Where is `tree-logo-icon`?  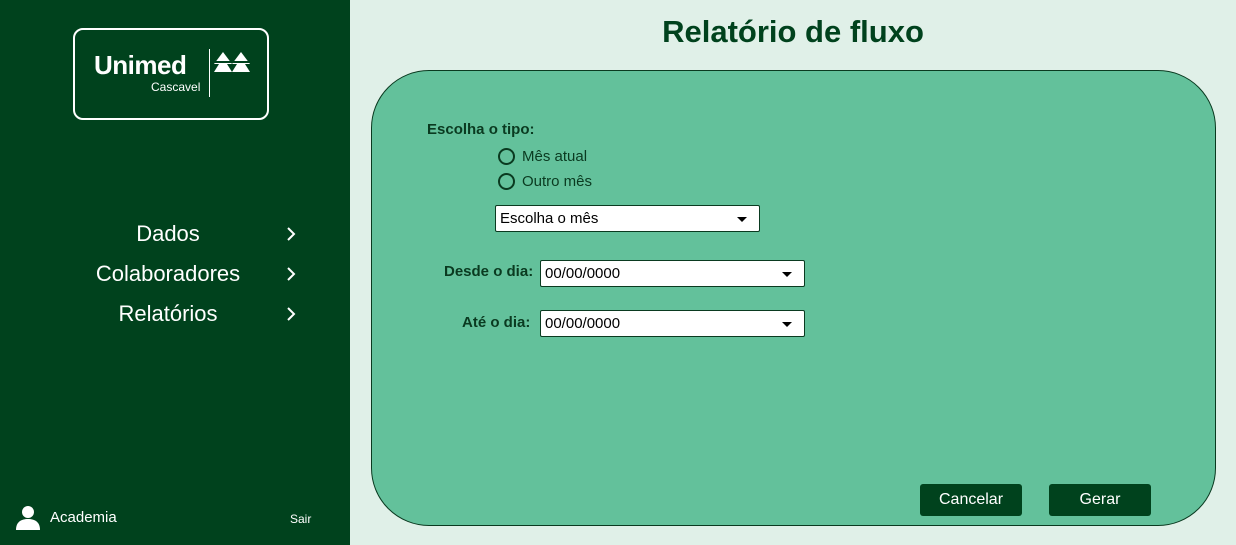 tree-logo-icon is located at coordinates (232, 62).